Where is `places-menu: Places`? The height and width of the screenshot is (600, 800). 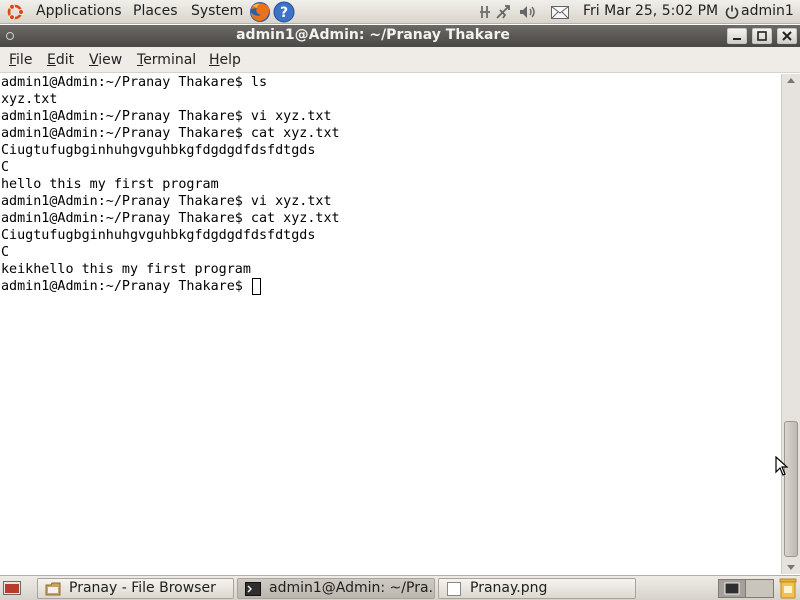 places-menu: Places is located at coordinates (155, 12).